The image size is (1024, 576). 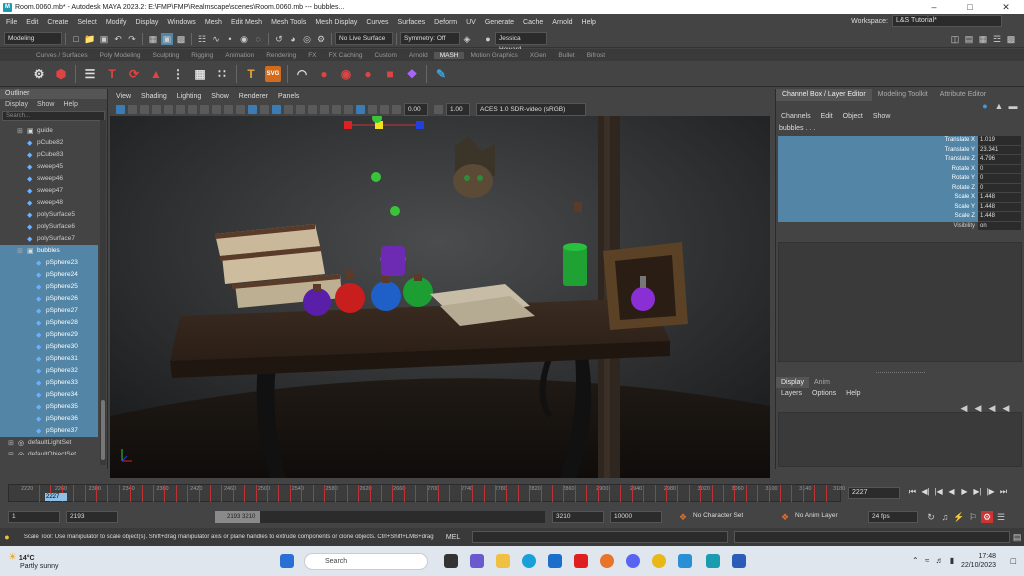 I want to click on sound-icon: ♫, so click(x=945, y=517).